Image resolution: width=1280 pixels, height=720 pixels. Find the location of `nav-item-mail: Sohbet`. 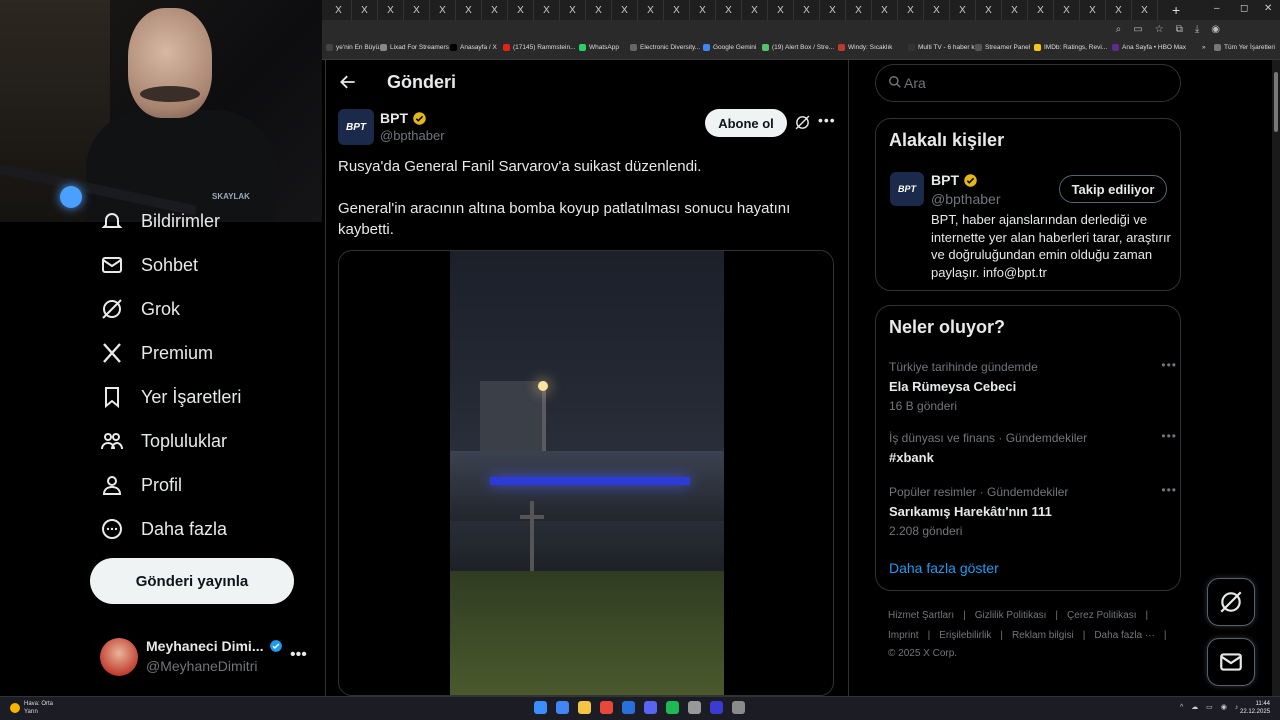

nav-item-mail: Sohbet is located at coordinates (149, 265).